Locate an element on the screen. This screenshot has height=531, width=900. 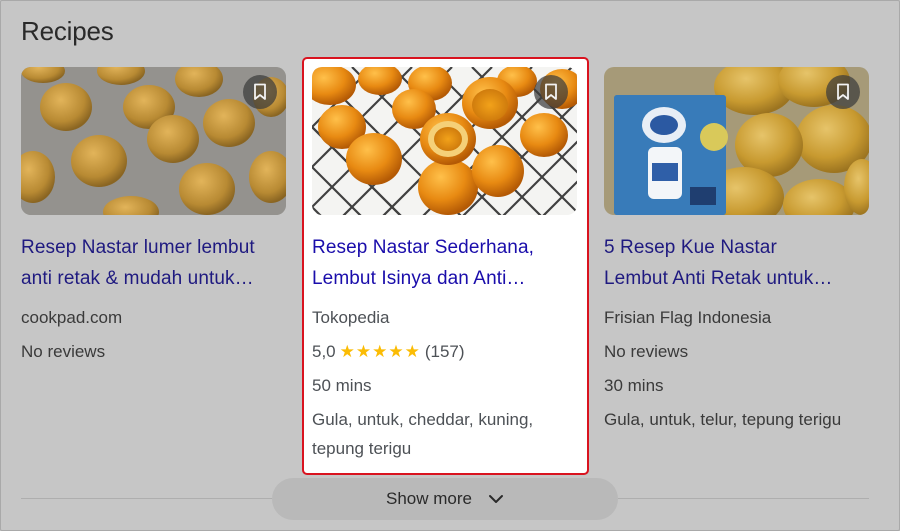
ingredients-line: Gula, untuk, cheddar, kuning, is located at coordinates (423, 419).